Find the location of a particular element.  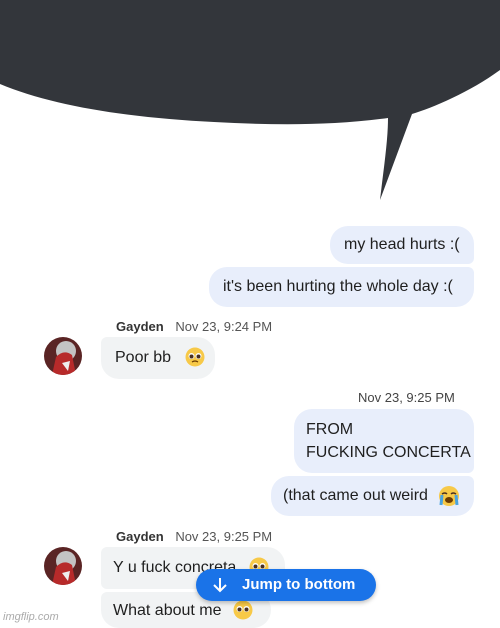

watermark: imgflip.com is located at coordinates (31, 617).